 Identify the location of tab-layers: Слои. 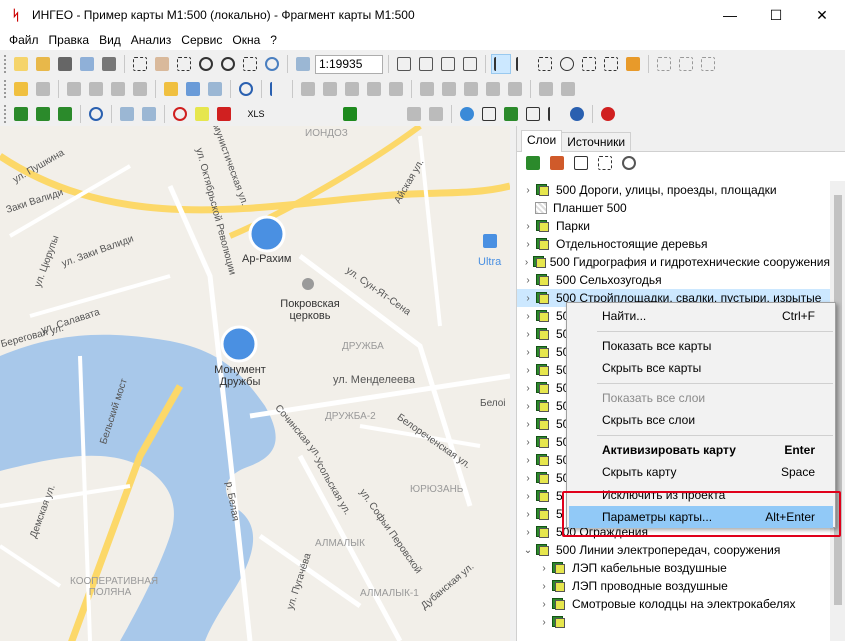
(542, 141).